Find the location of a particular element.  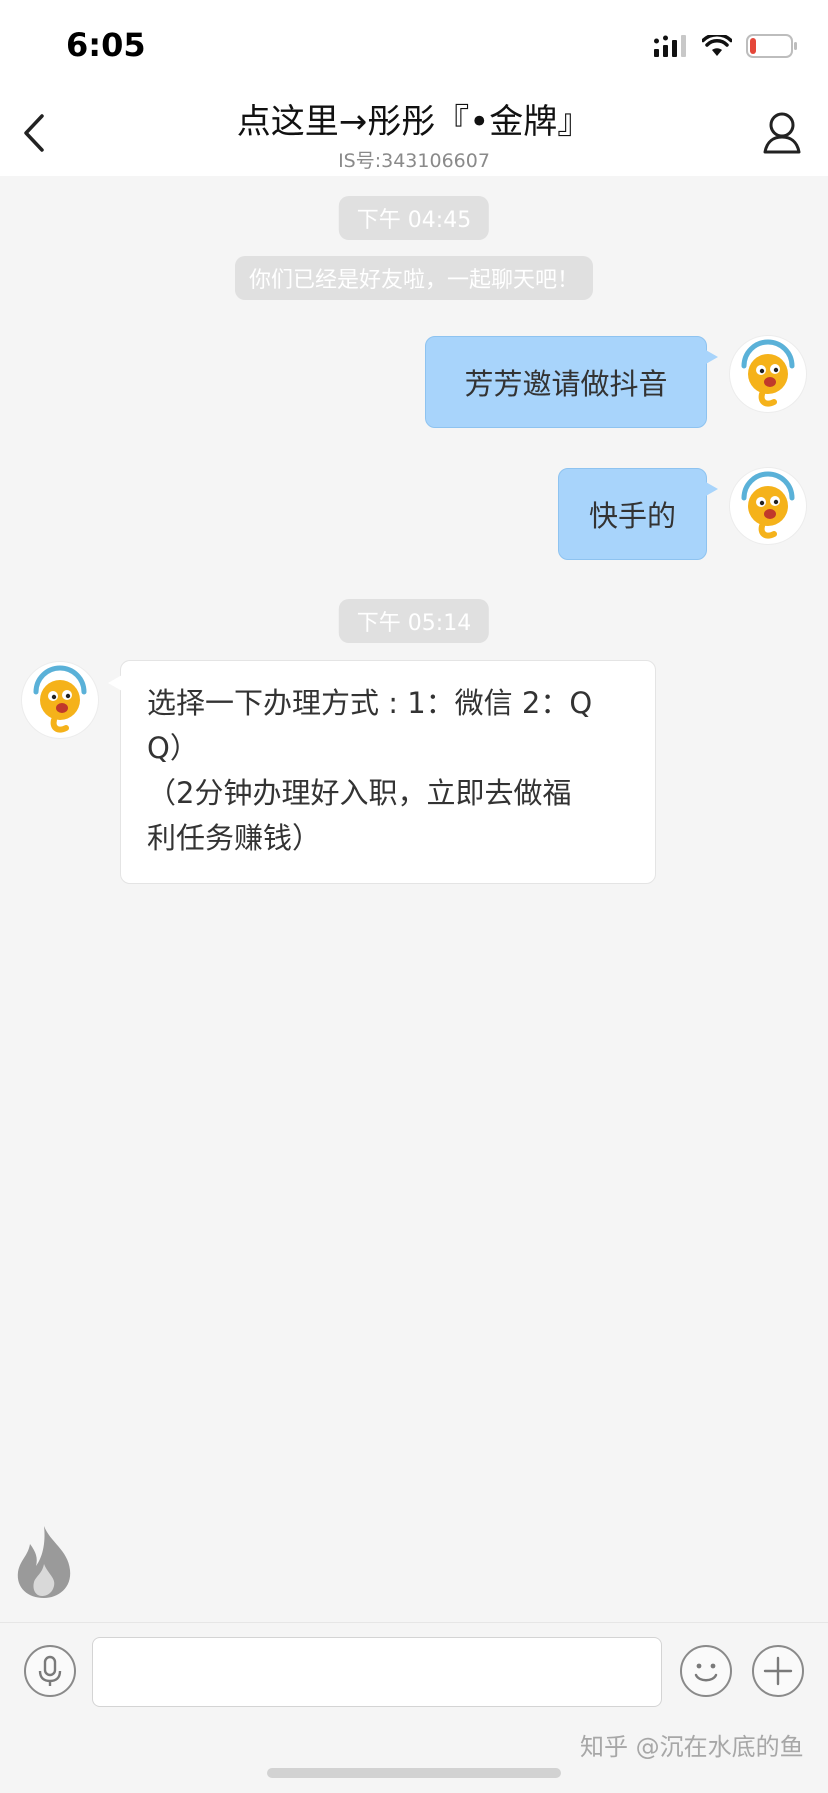

fire-icon is located at coordinates (44, 1562).